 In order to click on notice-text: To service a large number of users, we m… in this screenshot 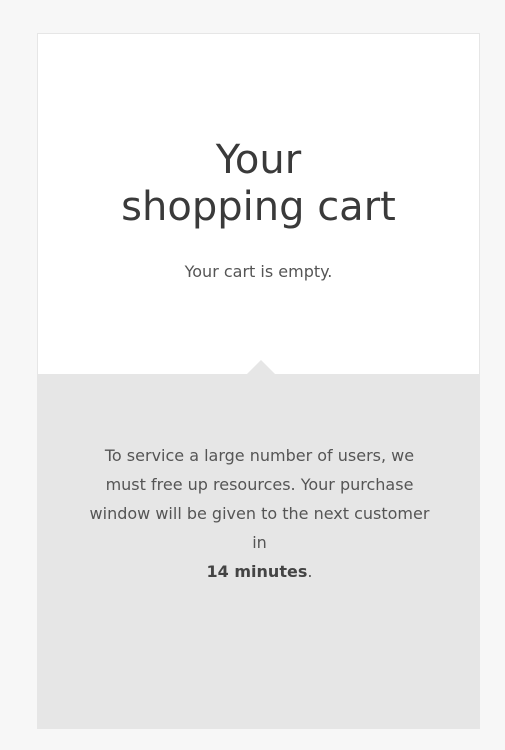, I will do `click(259, 513)`.